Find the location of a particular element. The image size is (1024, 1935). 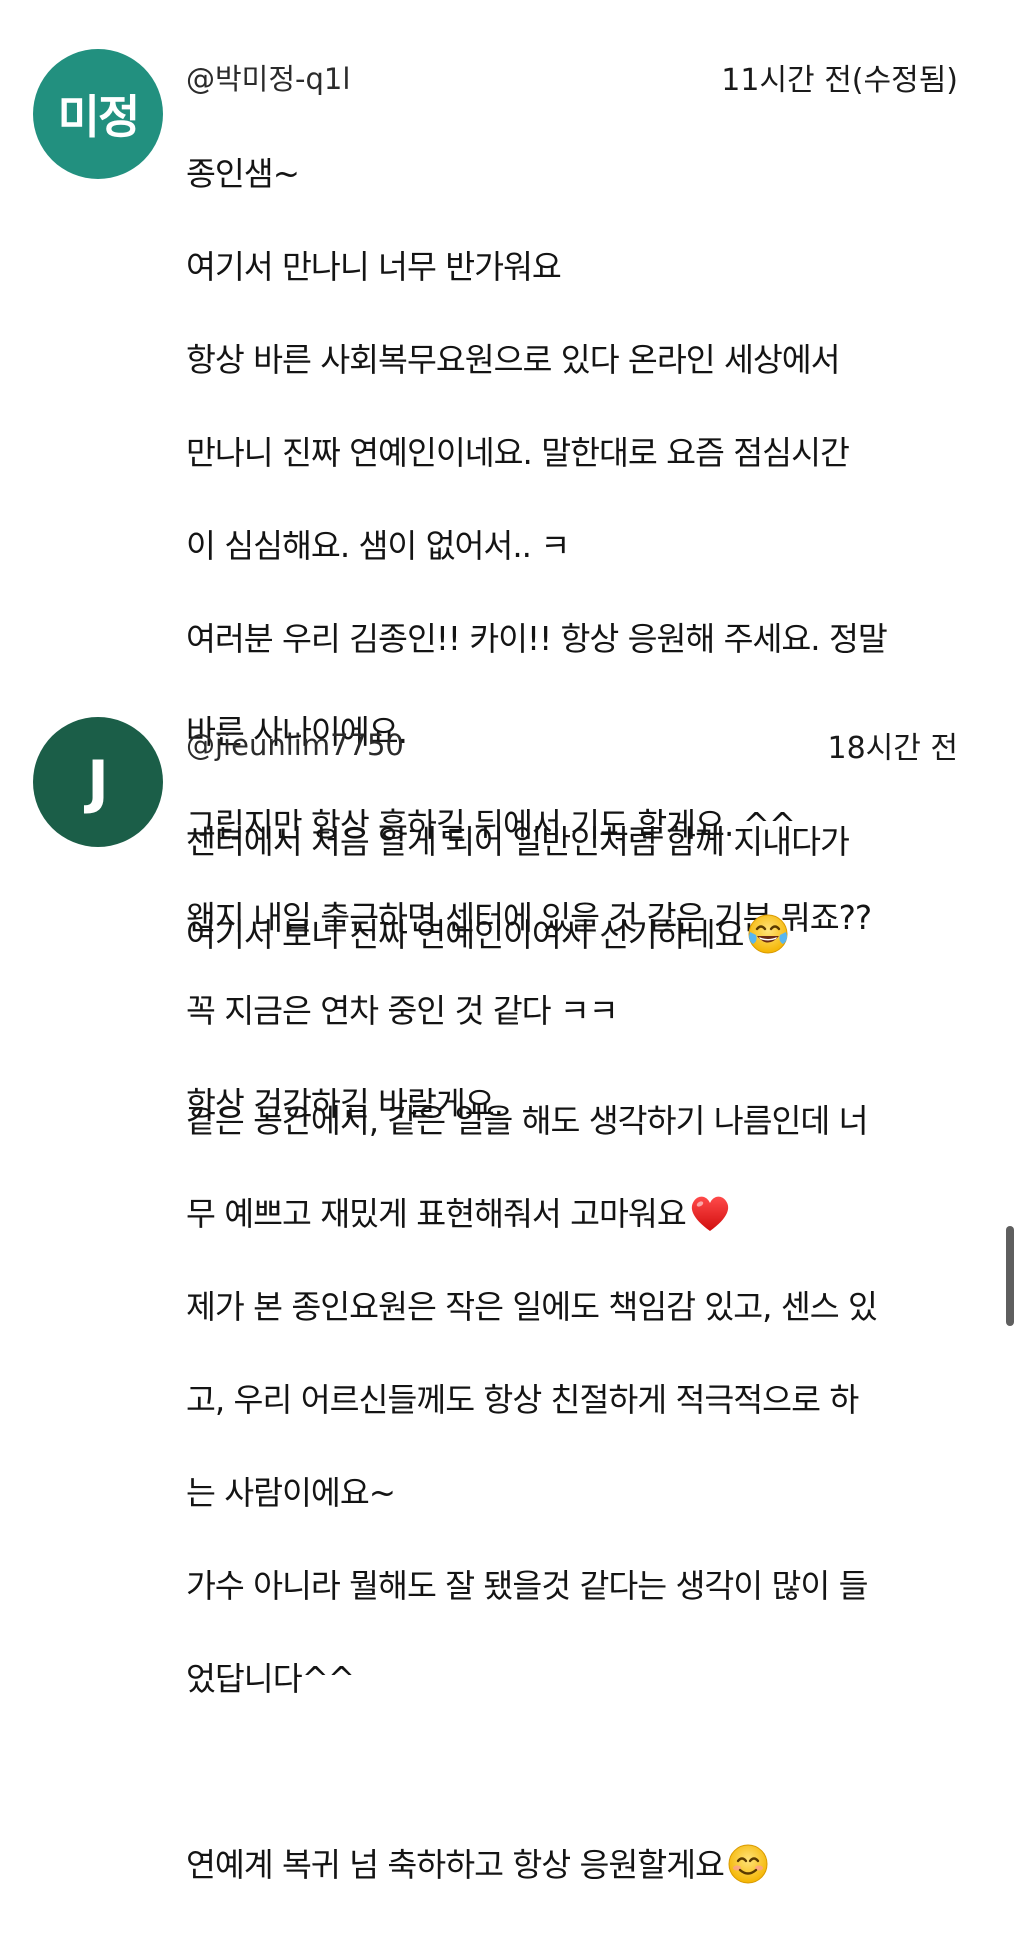

comment-timestamp: 11시간 전(수정됨) is located at coordinates (839, 77).